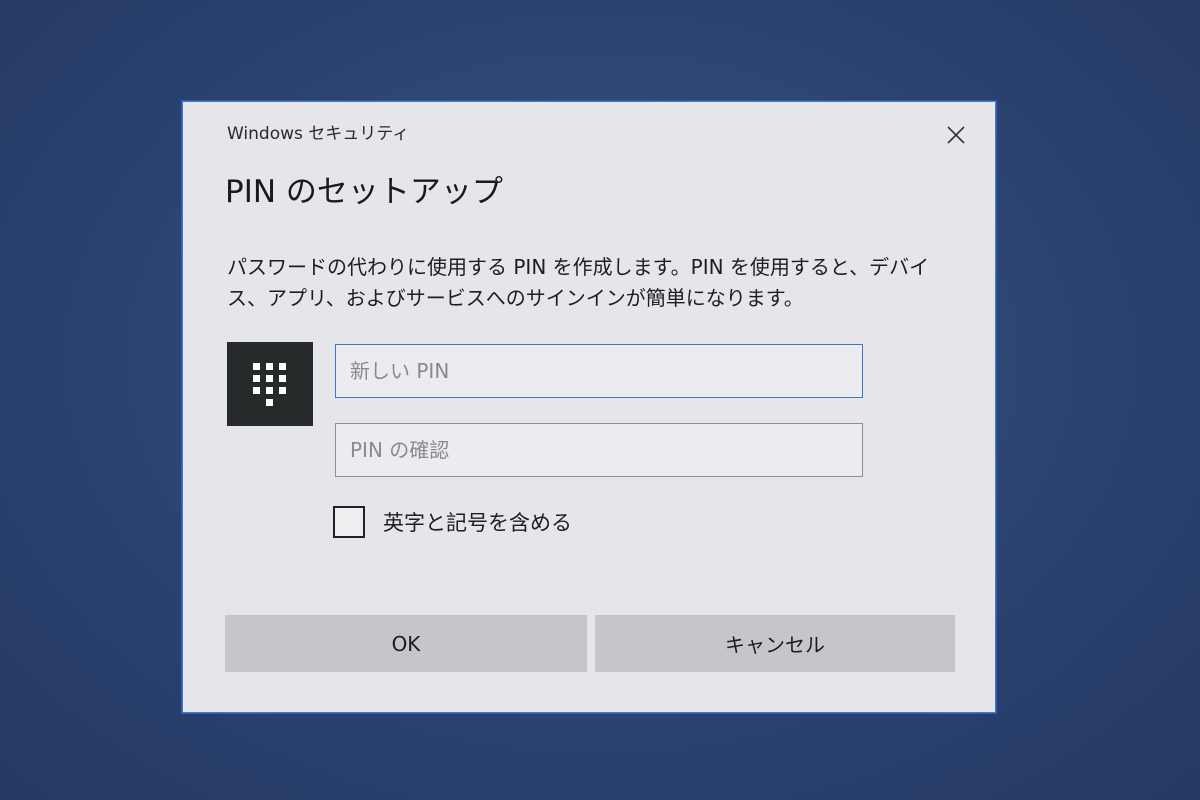 This screenshot has height=800, width=1200. I want to click on include-letters-symbols-label: 英字と記号を含める, so click(477, 523).